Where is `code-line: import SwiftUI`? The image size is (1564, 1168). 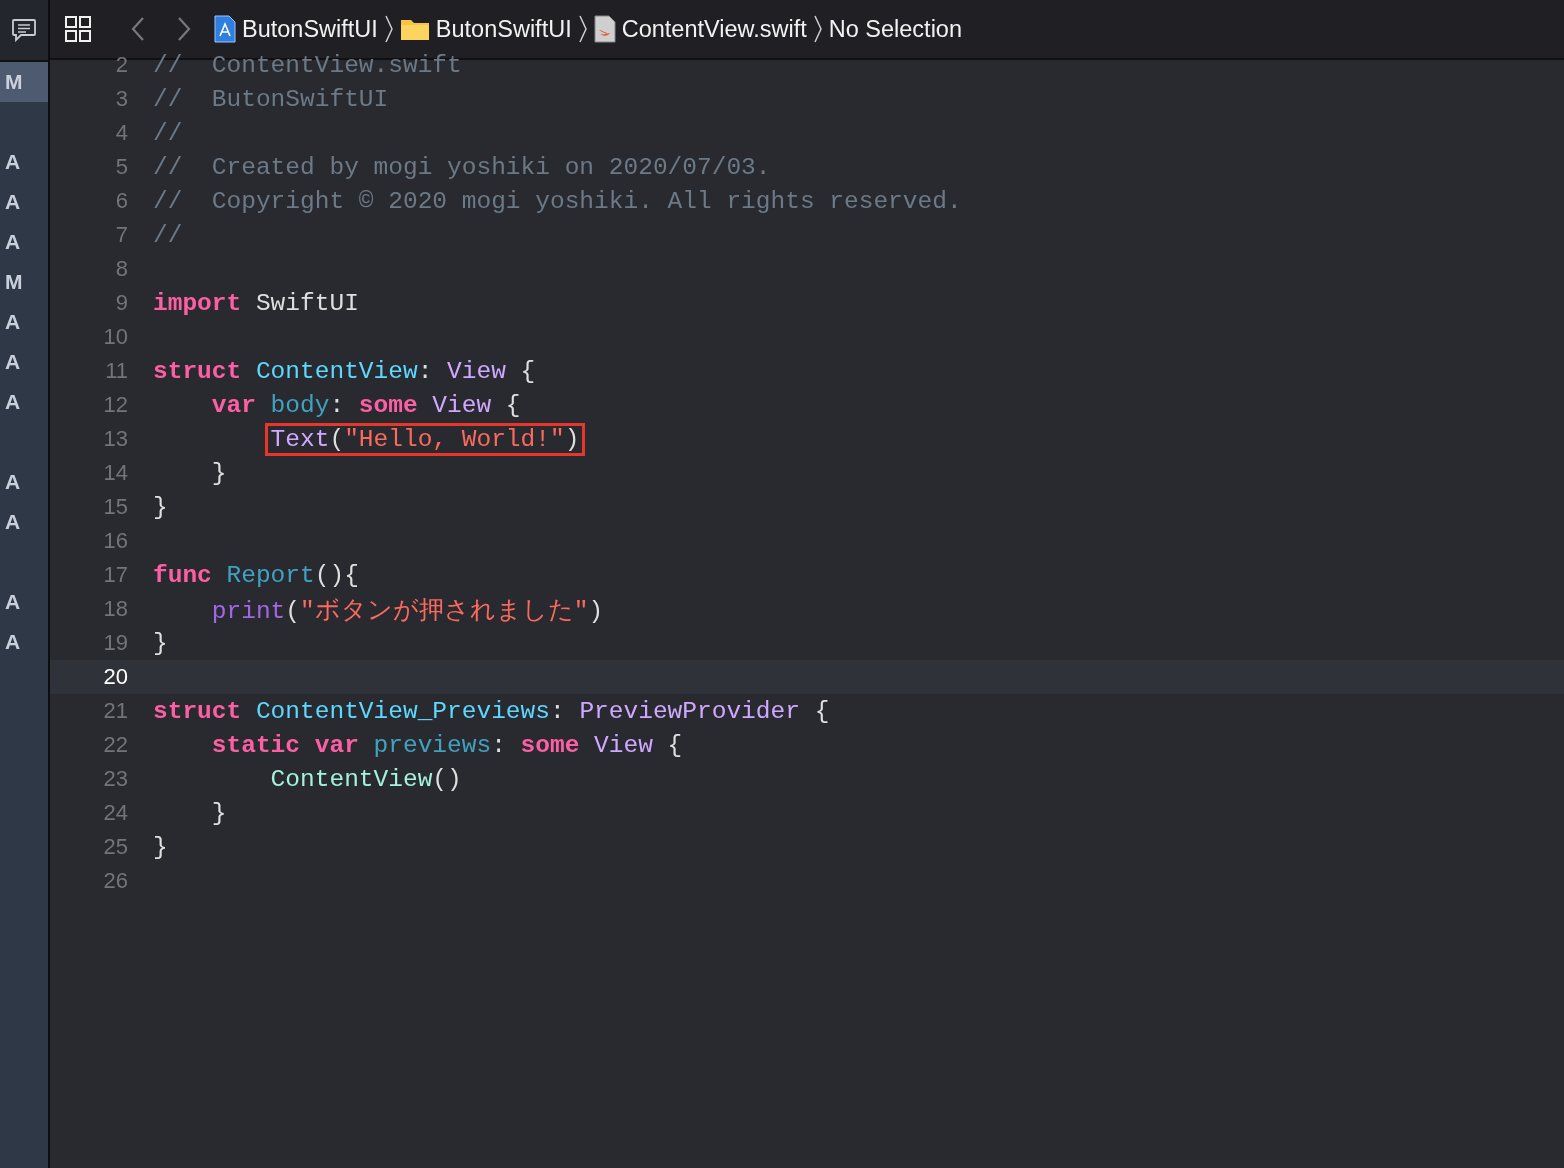
code-line: import SwiftUI is located at coordinates (256, 303).